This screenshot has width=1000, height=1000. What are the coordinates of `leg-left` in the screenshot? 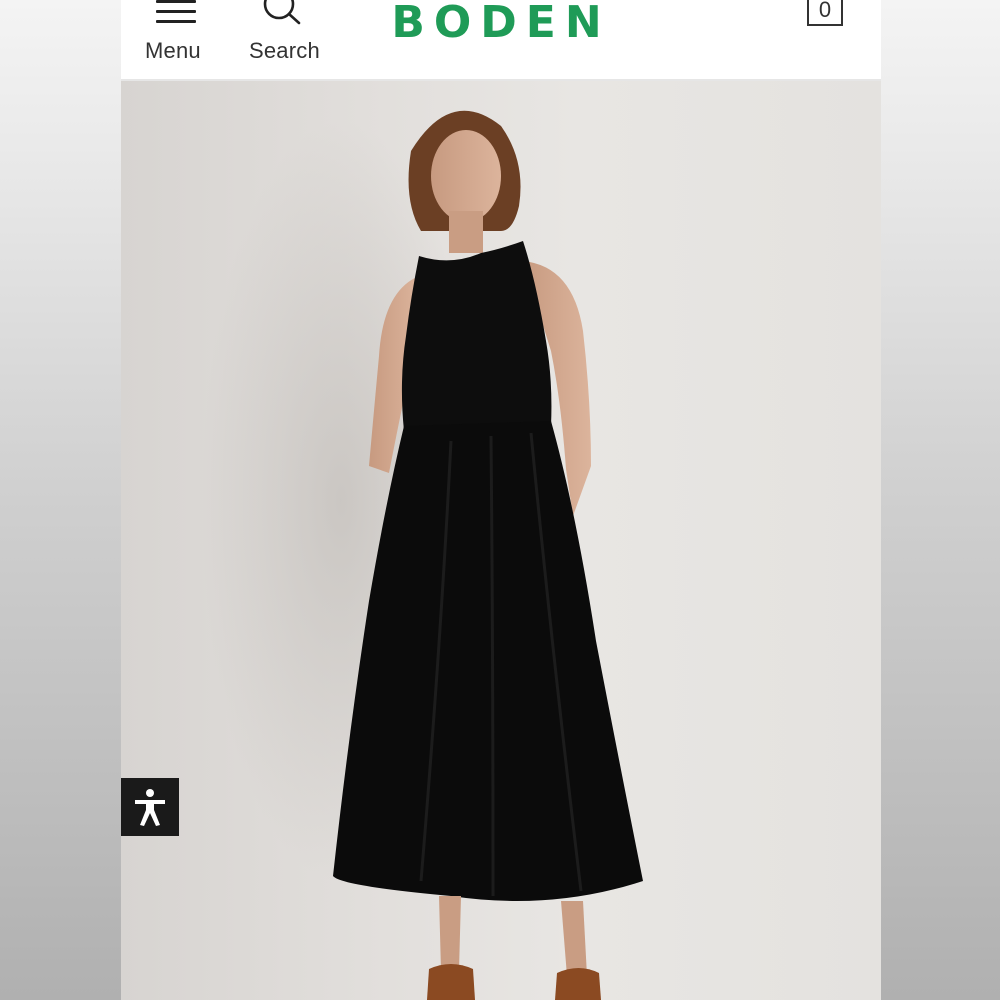 It's located at (450, 933).